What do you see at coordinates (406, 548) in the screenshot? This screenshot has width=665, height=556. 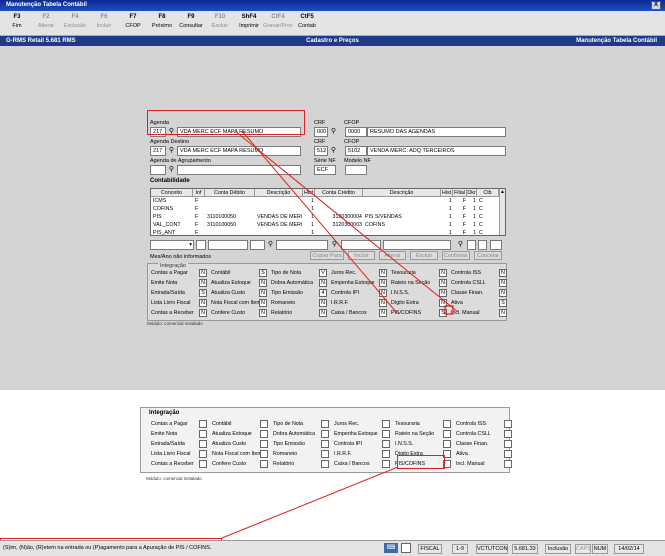 I see `window-icon` at bounding box center [406, 548].